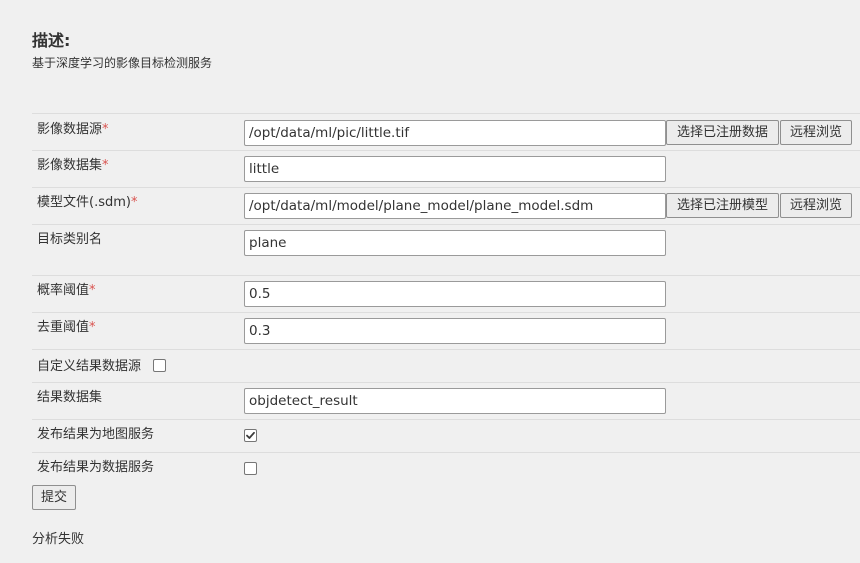  What do you see at coordinates (51, 40) in the screenshot?
I see `description-title: 描述:` at bounding box center [51, 40].